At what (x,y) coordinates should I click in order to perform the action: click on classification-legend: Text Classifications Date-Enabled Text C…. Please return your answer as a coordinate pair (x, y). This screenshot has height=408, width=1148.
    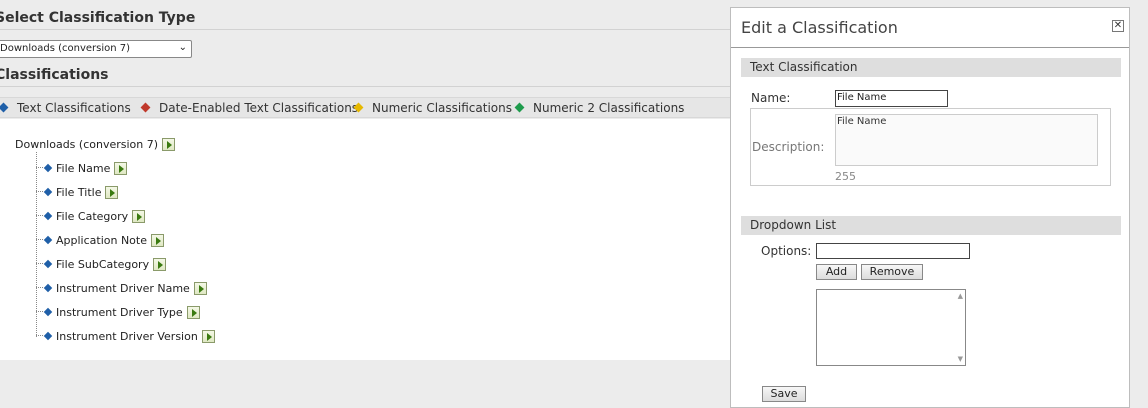
    Looking at the image, I should click on (365, 107).